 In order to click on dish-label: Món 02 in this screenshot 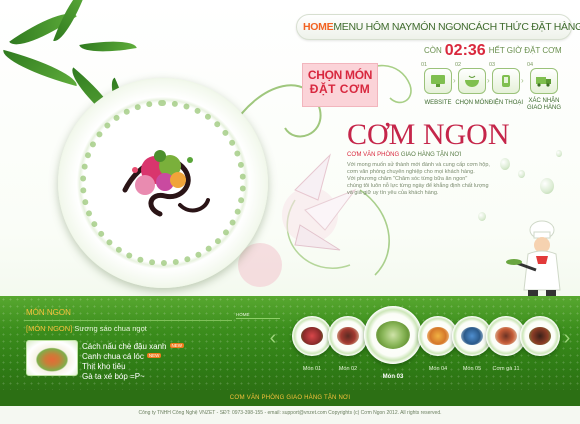, I will do `click(348, 369)`.